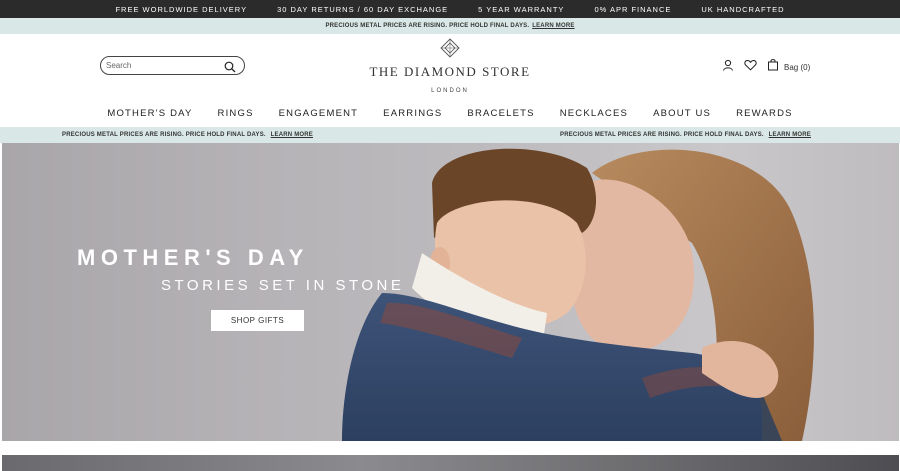  I want to click on heart-icon, so click(750, 67).